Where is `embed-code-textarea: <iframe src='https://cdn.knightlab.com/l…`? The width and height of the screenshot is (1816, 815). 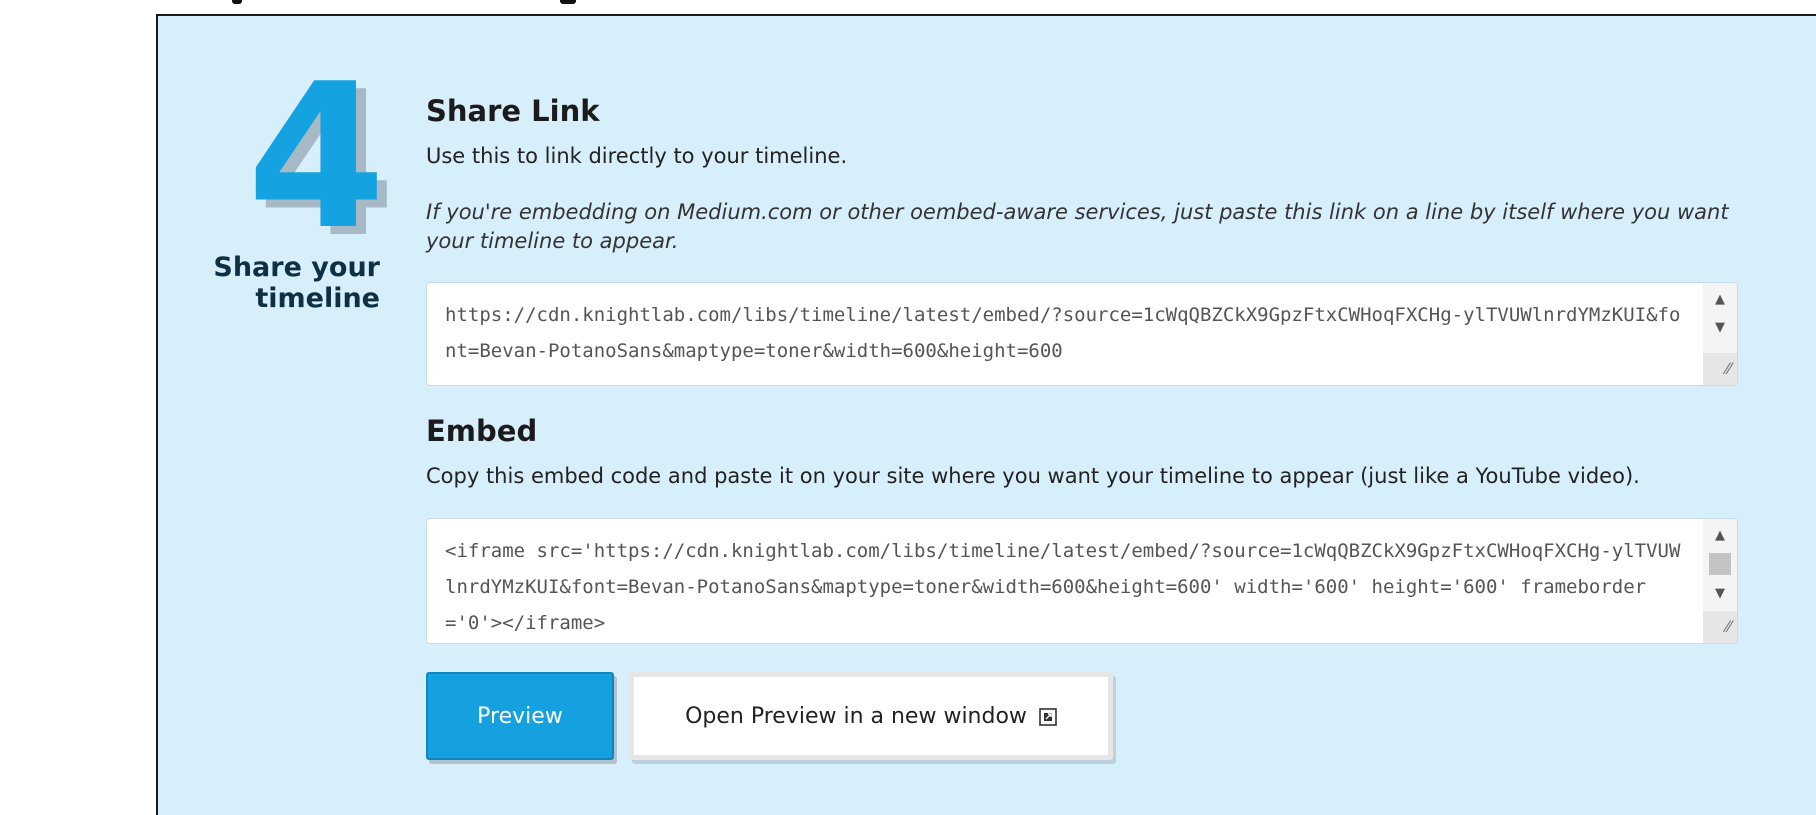
embed-code-textarea: <iframe src='https://cdn.knightlab.com/l… is located at coordinates (1082, 581).